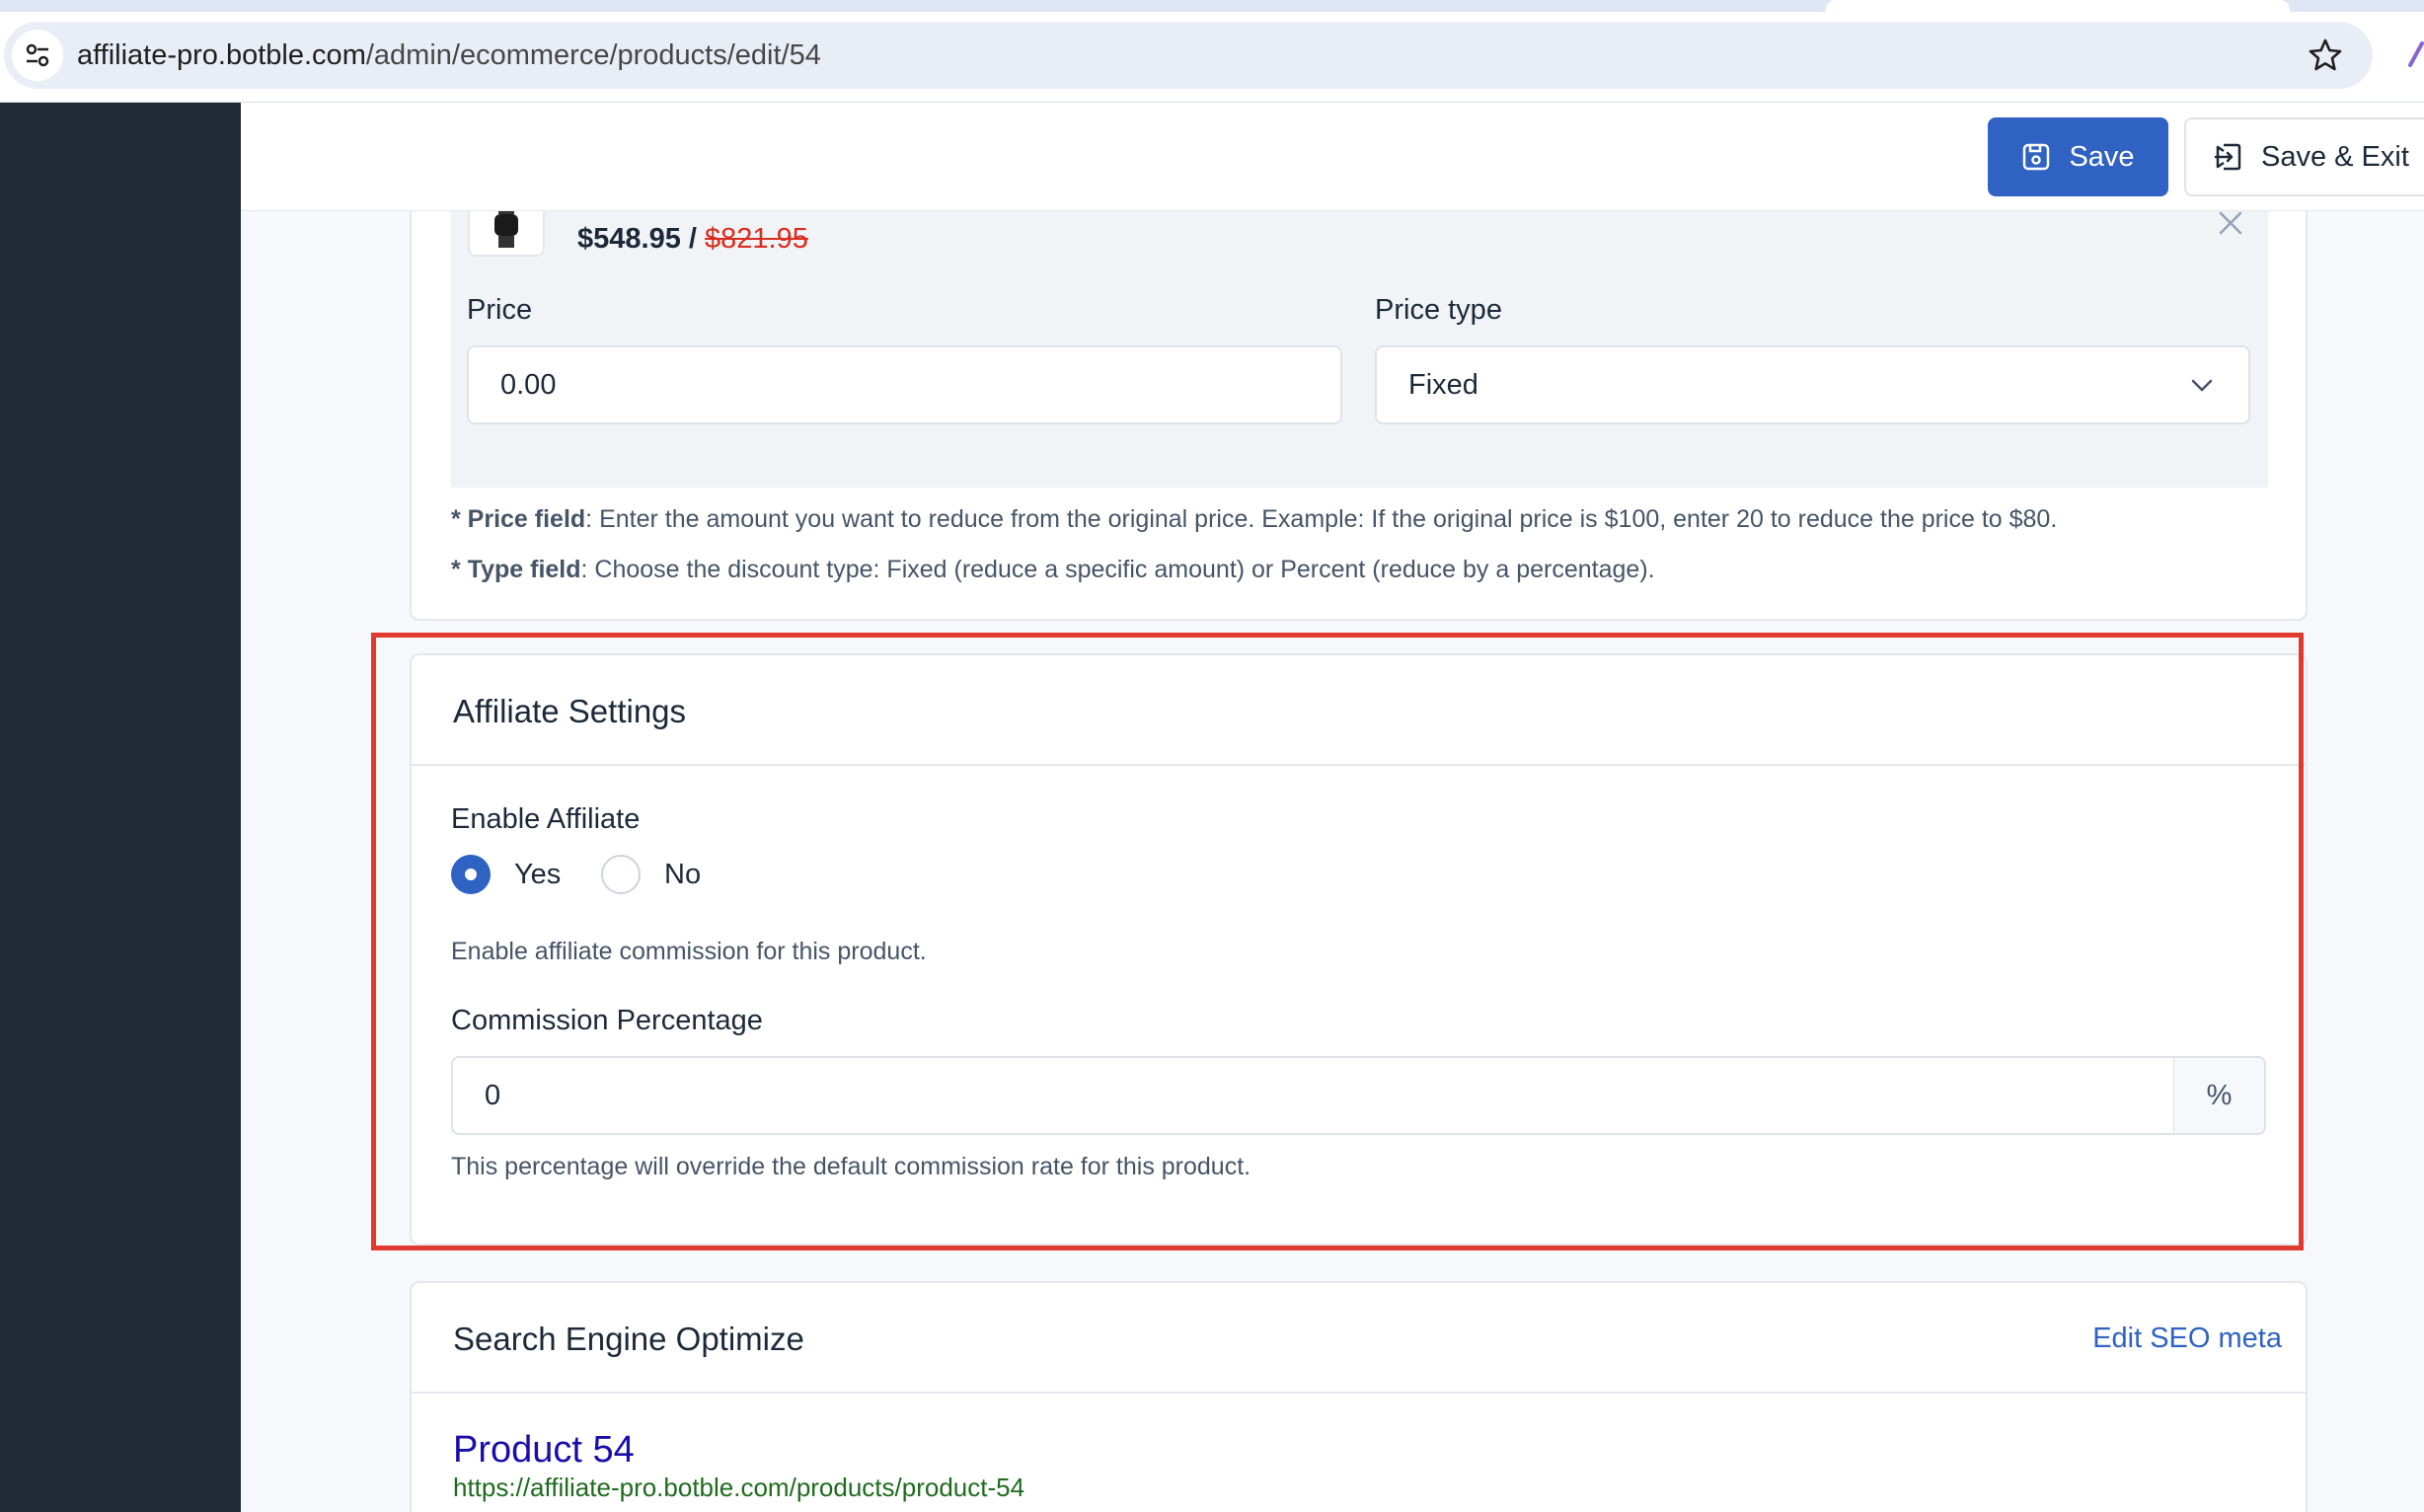  I want to click on price-type-value: Fixed, so click(1443, 384).